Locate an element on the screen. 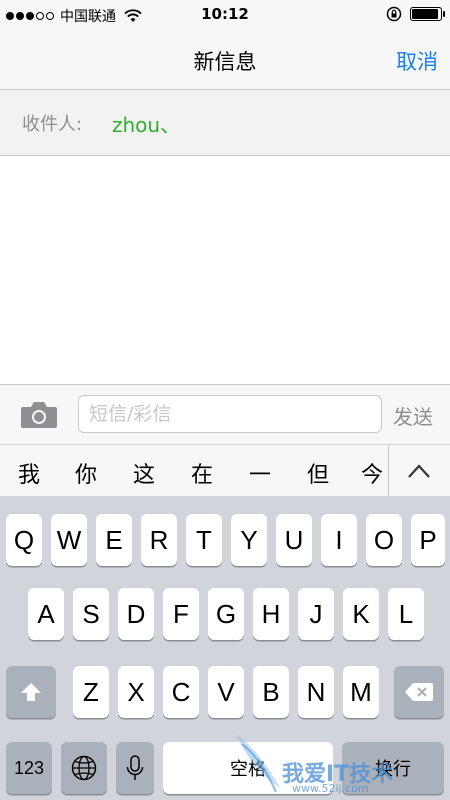  backspace-key is located at coordinates (419, 692).